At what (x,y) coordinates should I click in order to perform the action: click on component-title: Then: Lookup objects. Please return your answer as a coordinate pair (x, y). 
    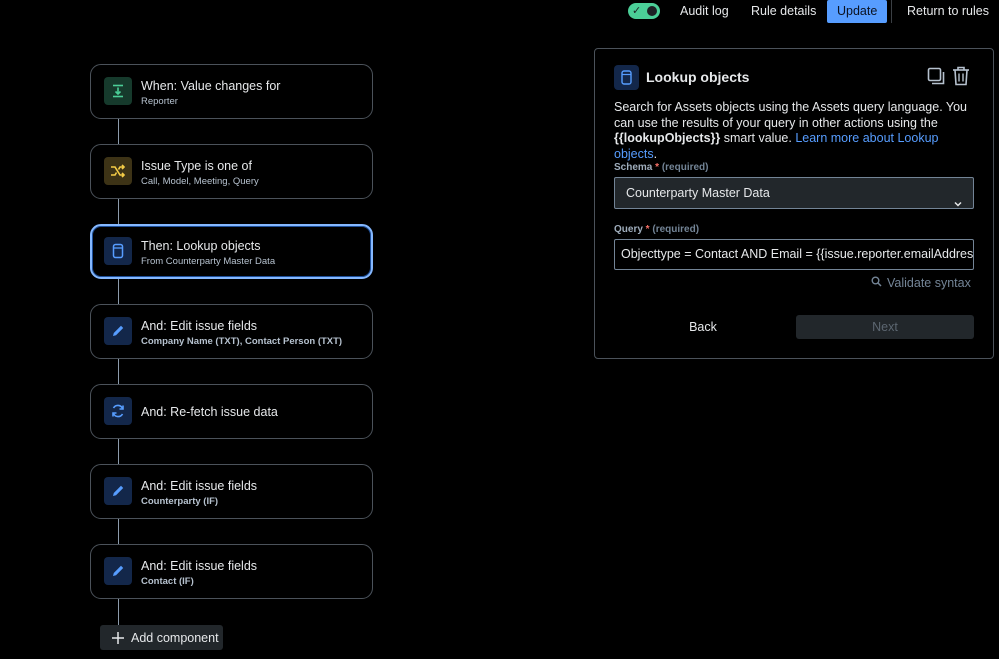
    Looking at the image, I should click on (201, 246).